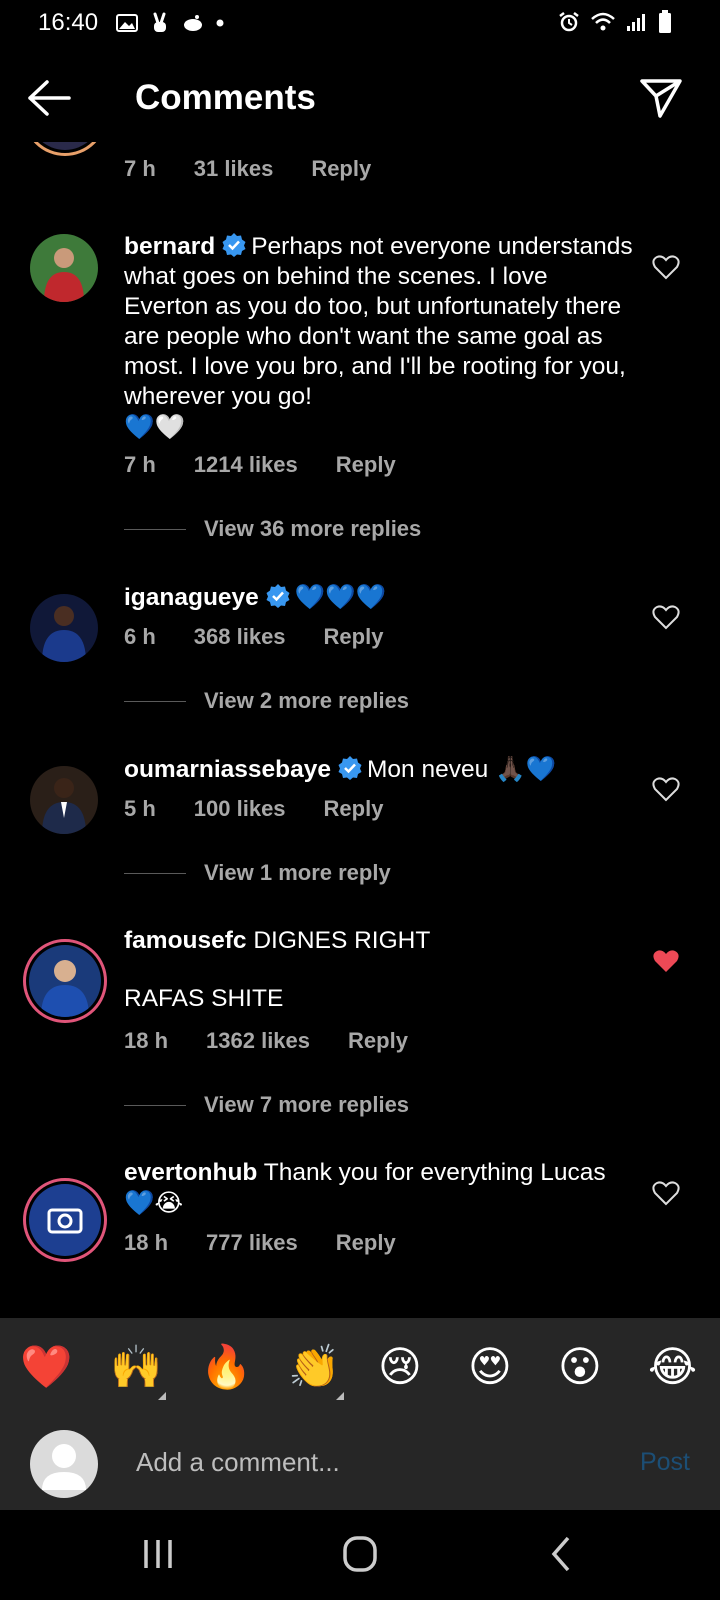 Image resolution: width=720 pixels, height=1600 pixels. Describe the element at coordinates (400, 1367) in the screenshot. I see `emoji-cry: 😢` at that location.